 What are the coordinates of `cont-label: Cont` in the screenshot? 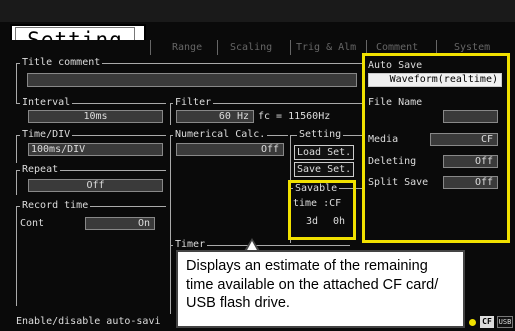 It's located at (32, 223).